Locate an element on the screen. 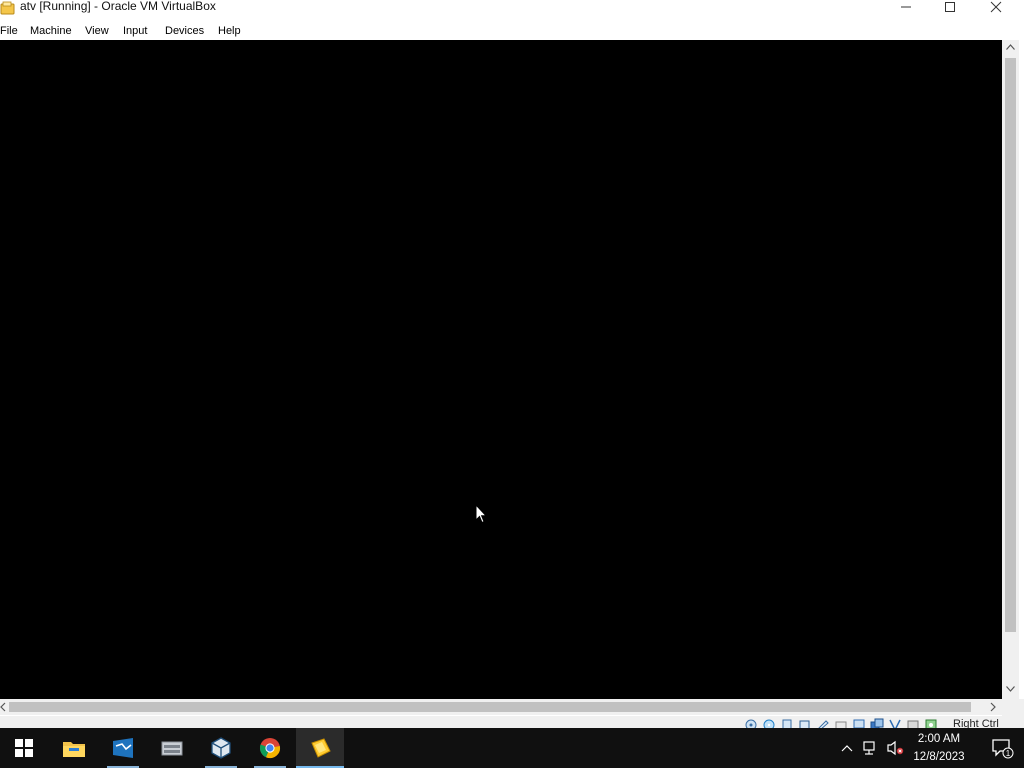 The height and width of the screenshot is (768, 1024). shared-folders-icon is located at coordinates (841, 723).